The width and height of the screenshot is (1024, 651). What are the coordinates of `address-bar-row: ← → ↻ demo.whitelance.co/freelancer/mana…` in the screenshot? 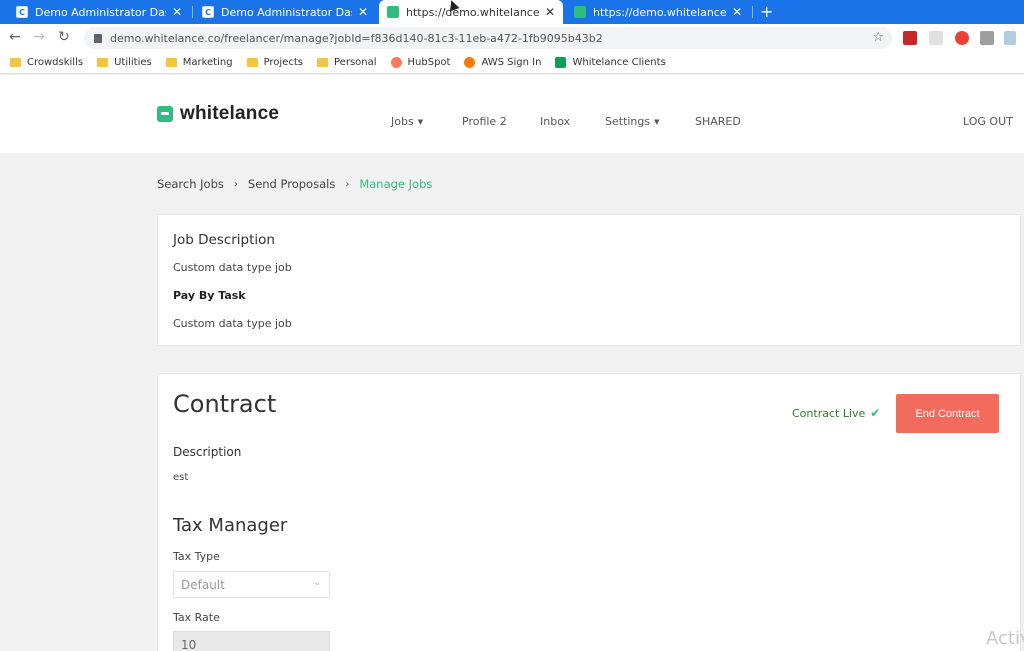 It's located at (512, 38).